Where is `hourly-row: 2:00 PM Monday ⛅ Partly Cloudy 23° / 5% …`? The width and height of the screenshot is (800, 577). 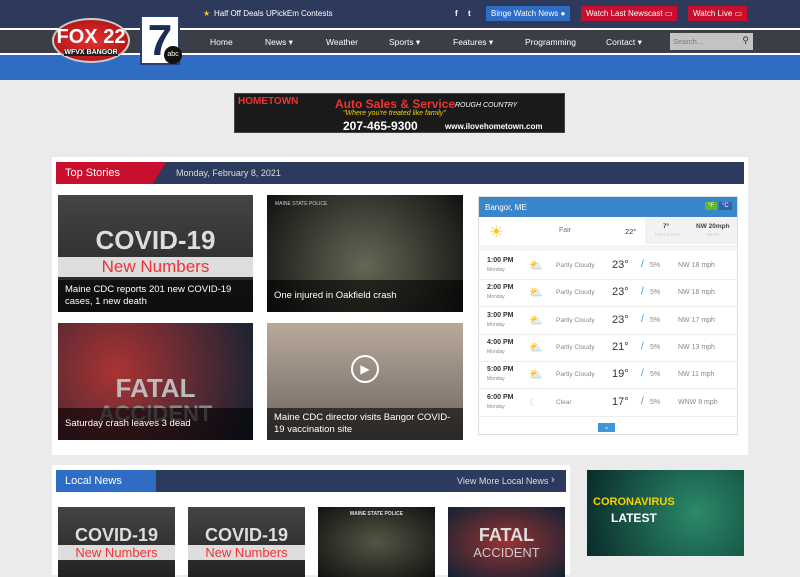 hourly-row: 2:00 PM Monday ⛅ Partly Cloudy 23° / 5% … is located at coordinates (608, 294).